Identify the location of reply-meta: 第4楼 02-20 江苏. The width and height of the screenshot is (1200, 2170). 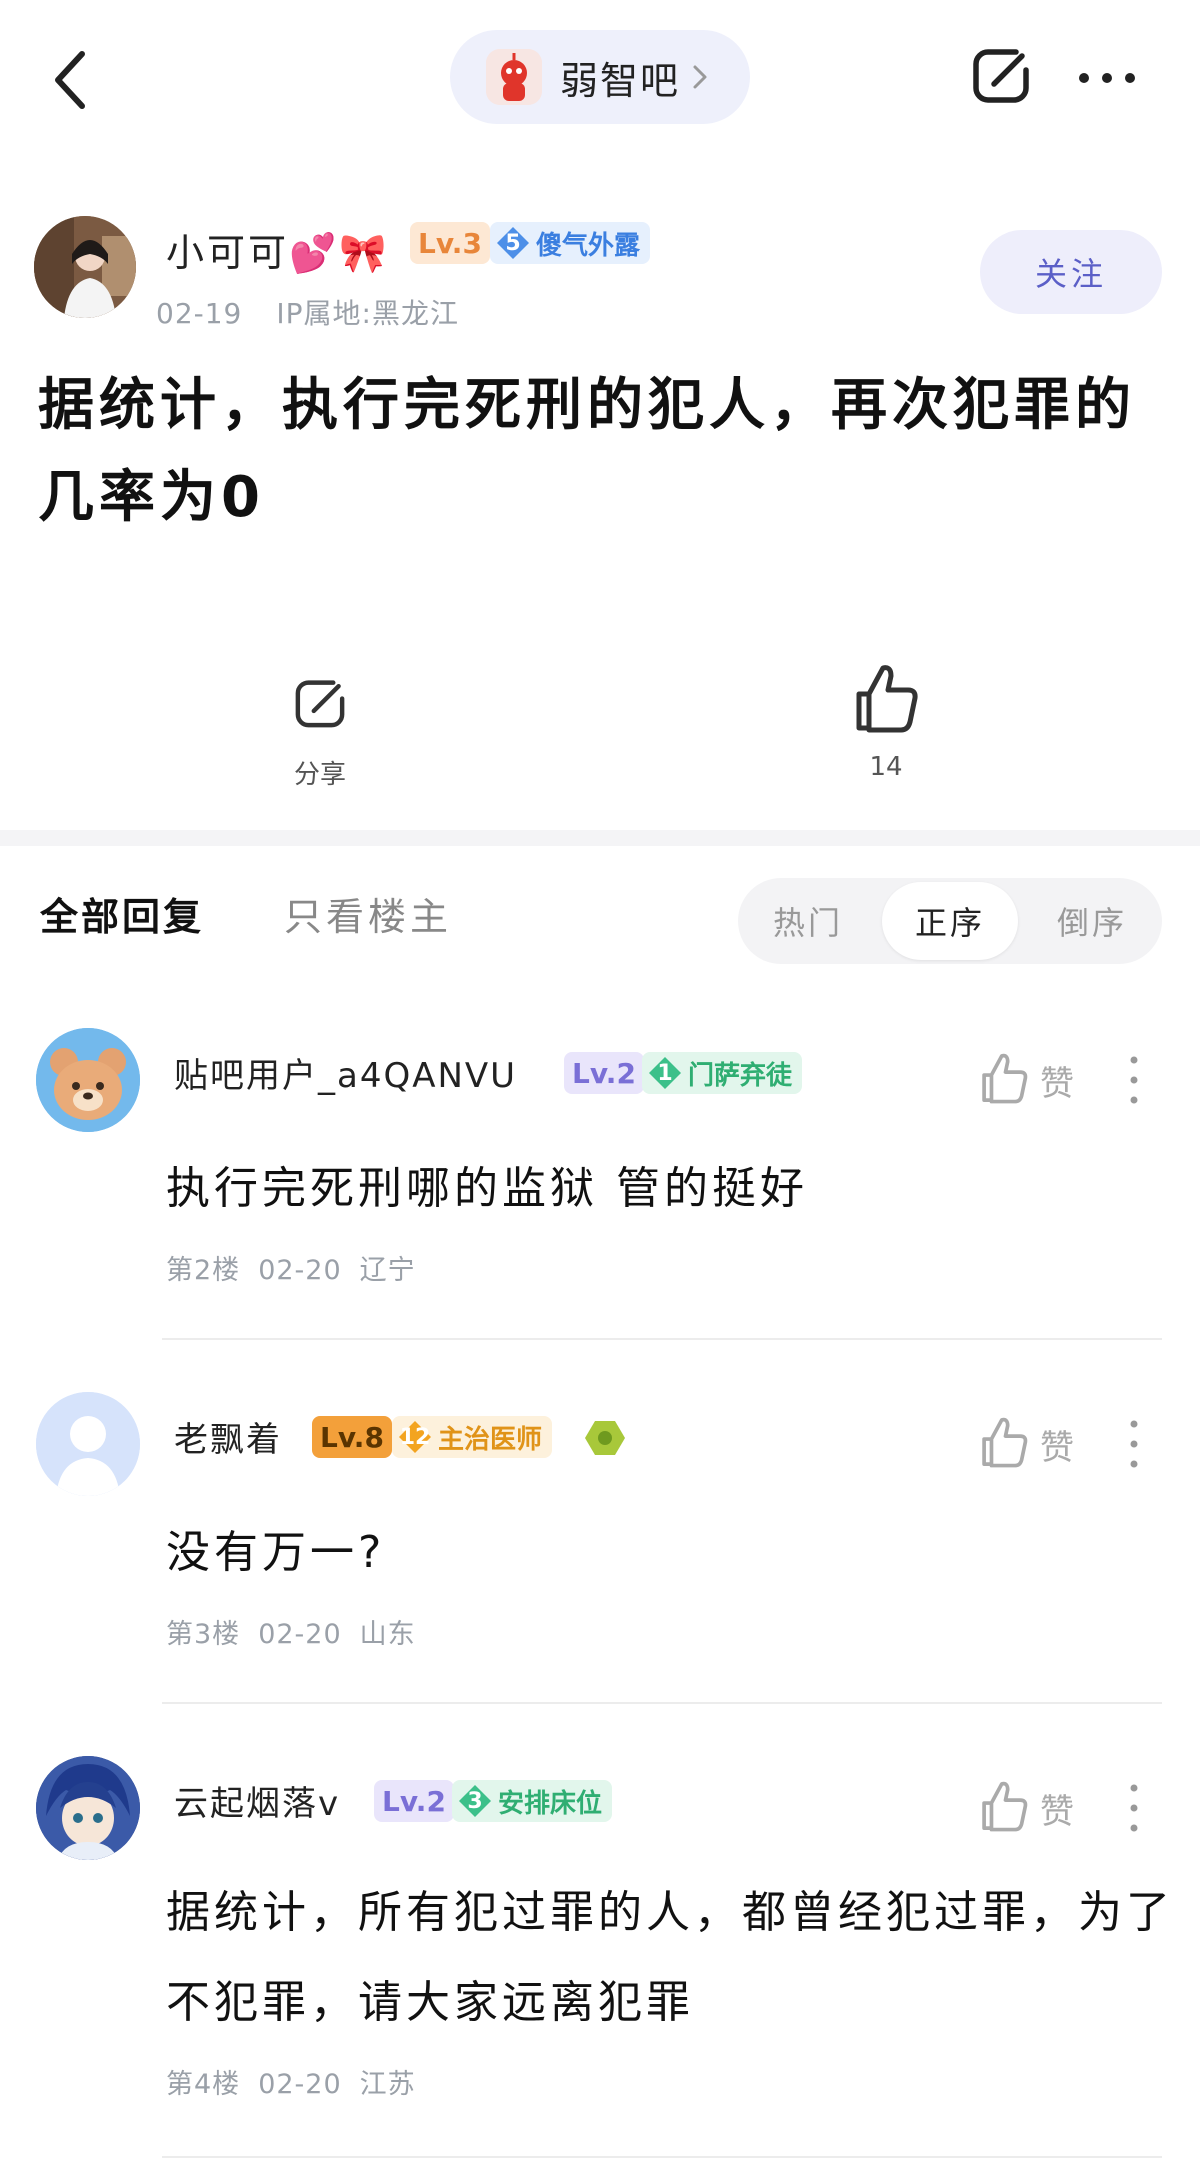
(291, 2081).